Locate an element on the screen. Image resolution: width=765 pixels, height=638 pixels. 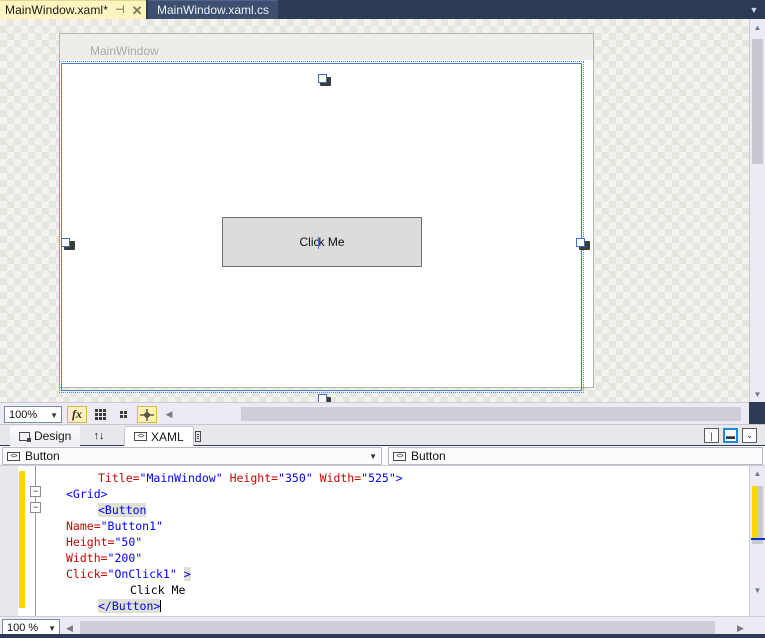
code-navigation-bar: <> Button ▼ <> Button is located at coordinates (382, 456).